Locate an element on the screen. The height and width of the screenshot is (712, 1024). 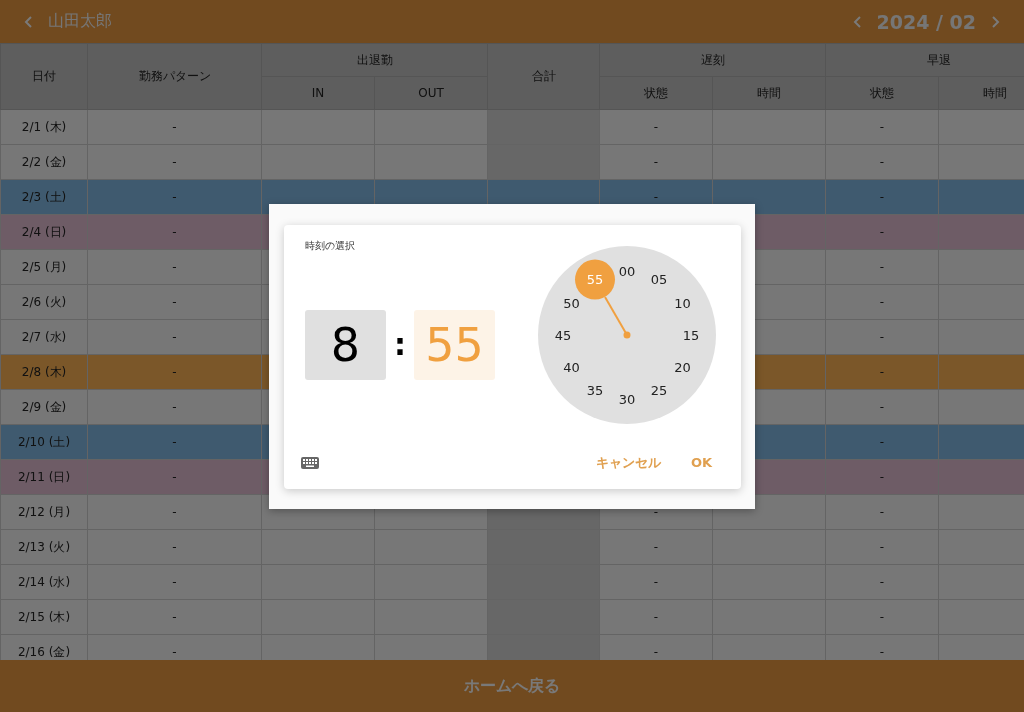
date-cell: 2/8 (木) is located at coordinates (44, 371).